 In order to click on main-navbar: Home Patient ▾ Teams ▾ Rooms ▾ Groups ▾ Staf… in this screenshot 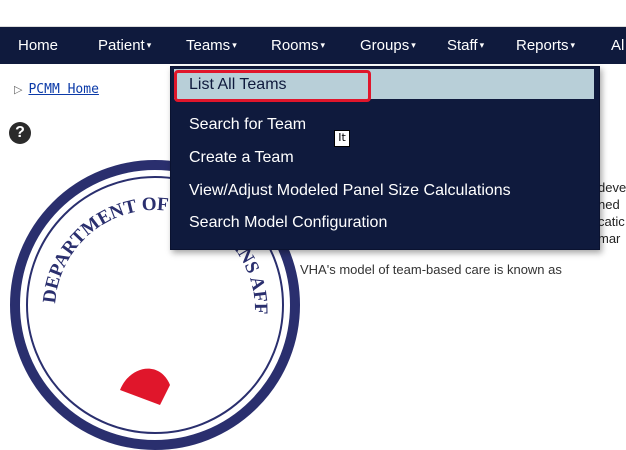, I will do `click(313, 45)`.